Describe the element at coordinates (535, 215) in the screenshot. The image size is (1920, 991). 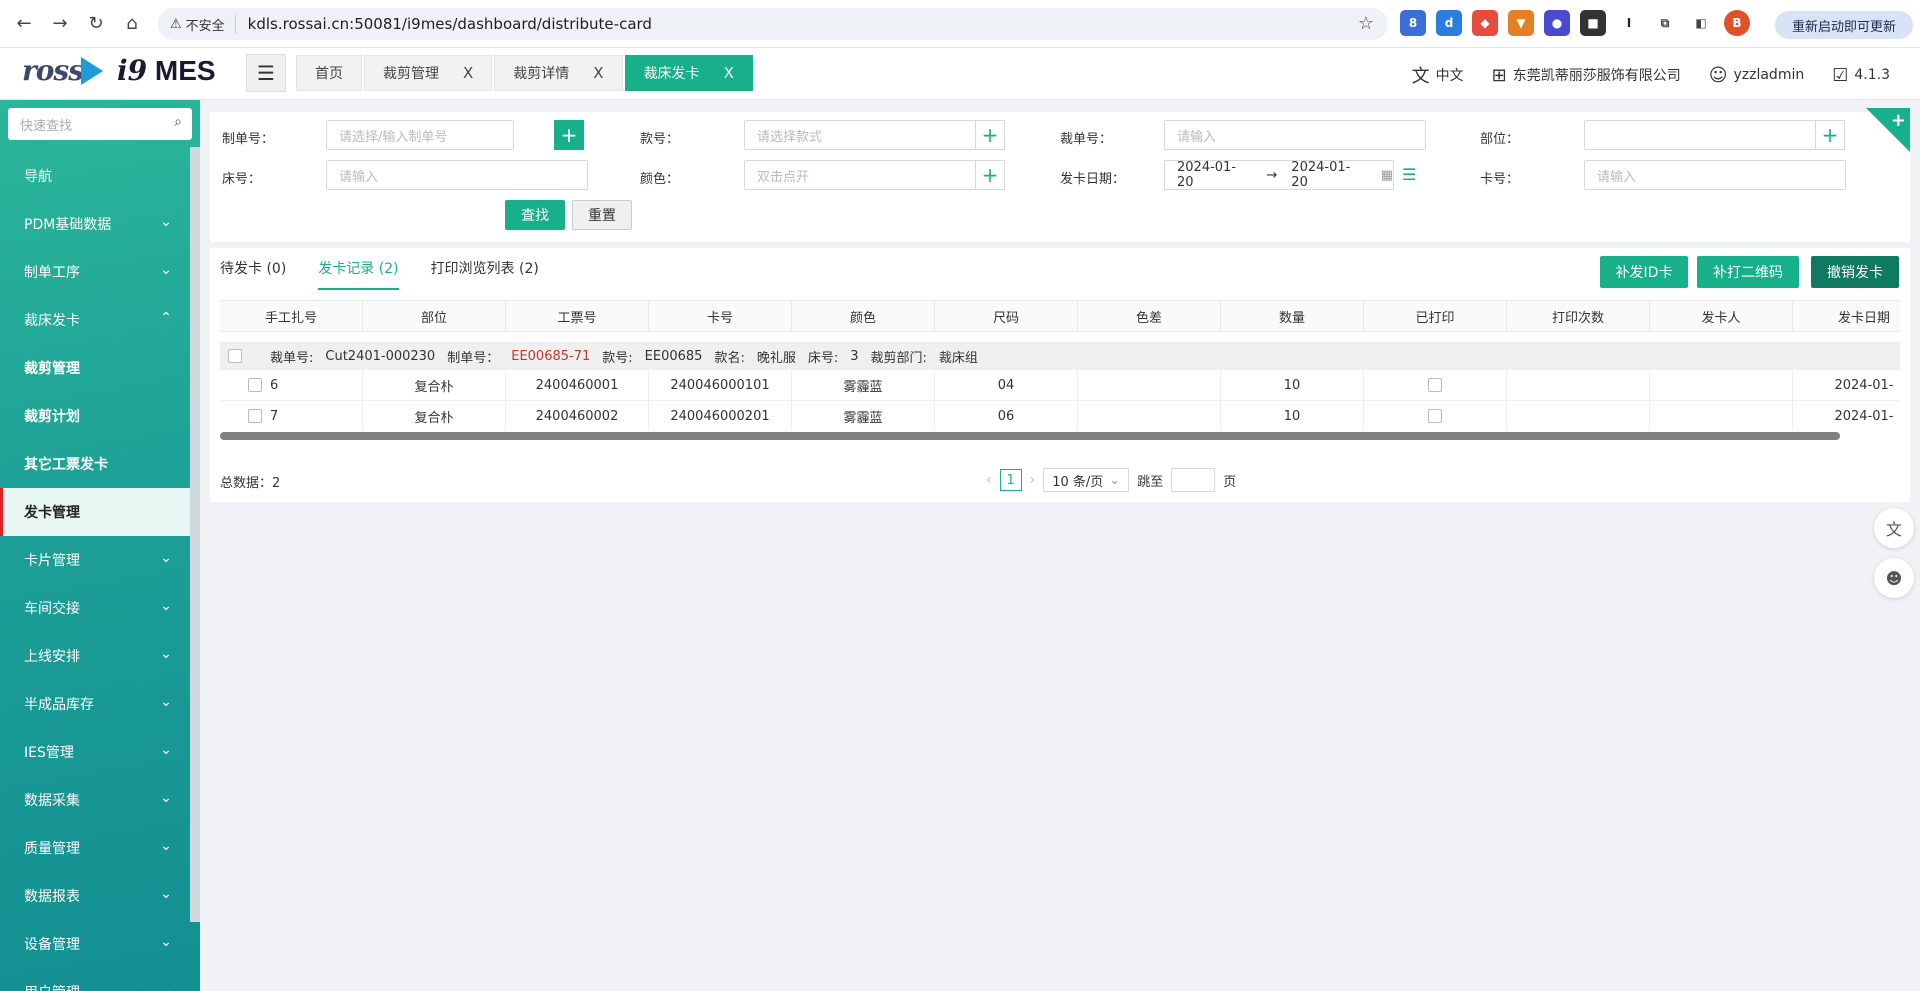
I see `search-button: 查找` at that location.